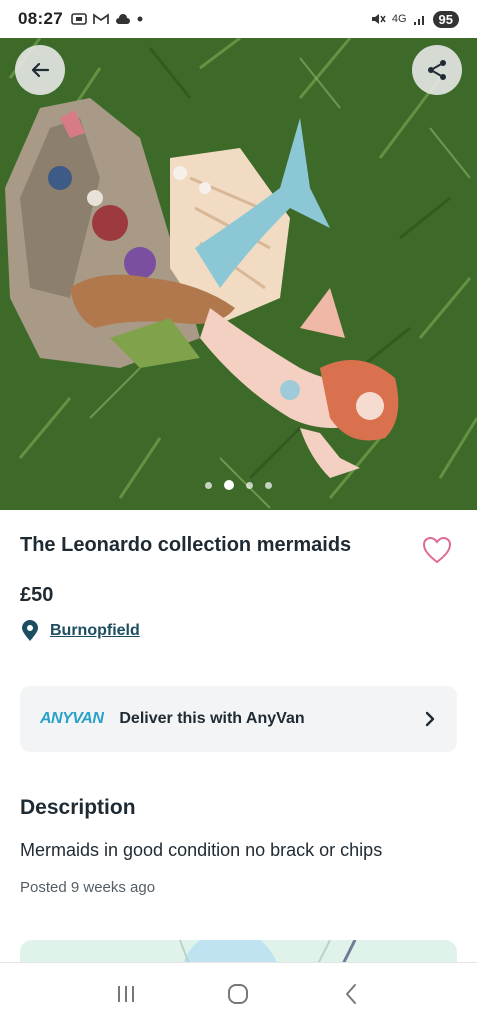 The height and width of the screenshot is (1024, 477). I want to click on back-nav-icon, so click(350, 993).